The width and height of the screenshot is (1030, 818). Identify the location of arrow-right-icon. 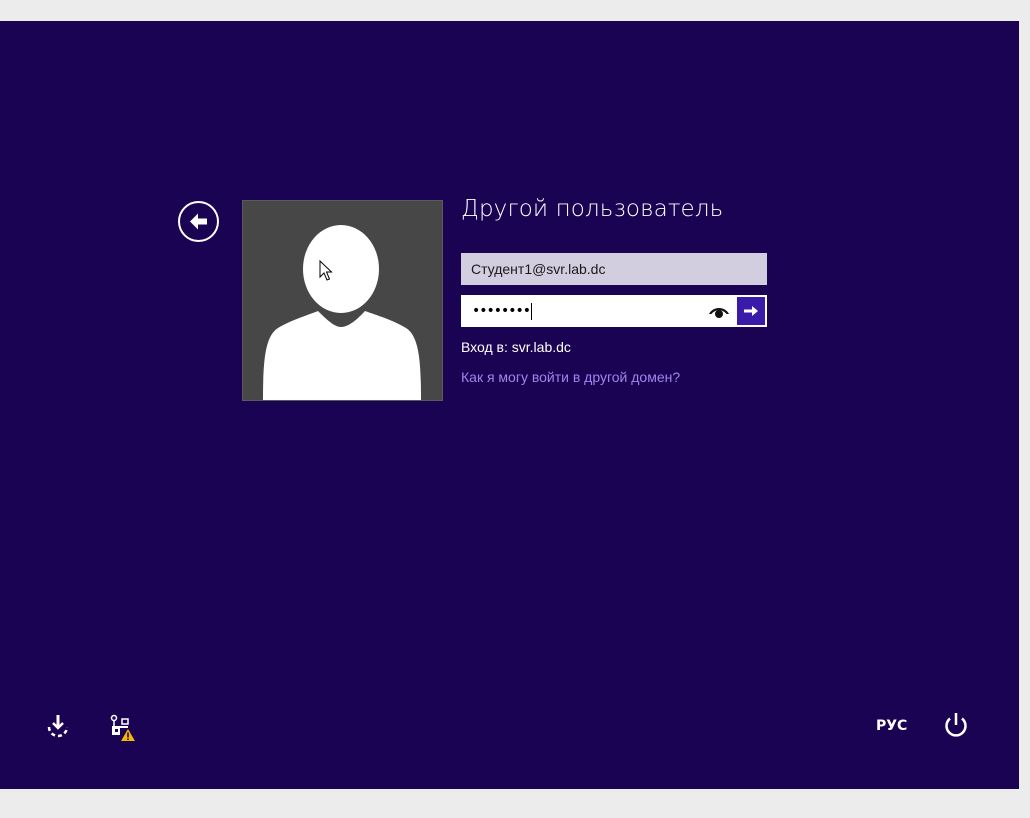
(751, 311).